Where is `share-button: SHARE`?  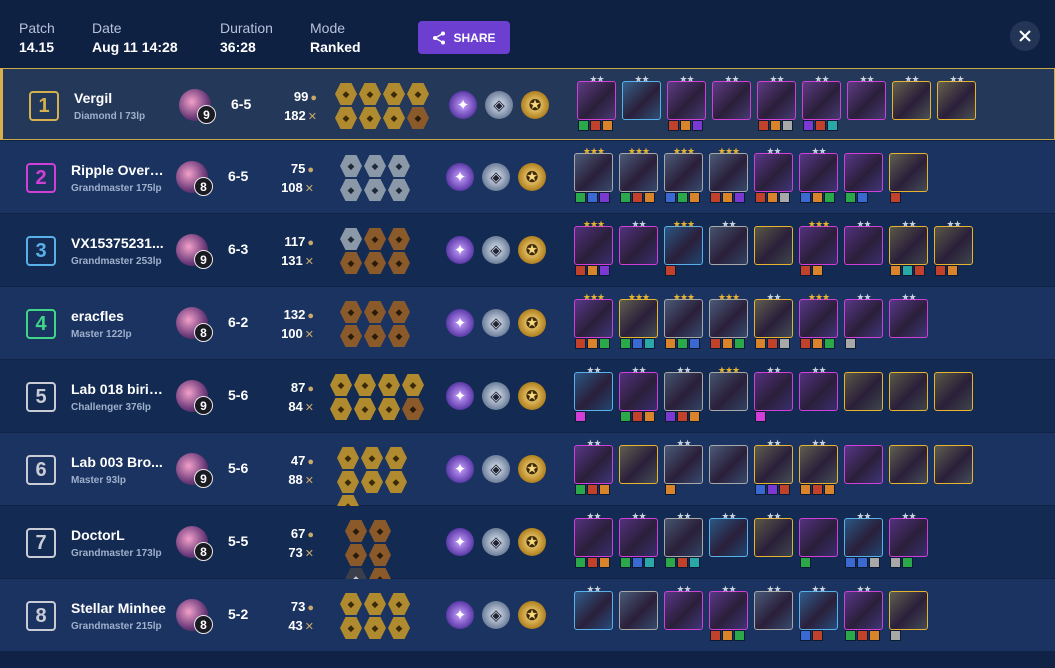
share-button: SHARE is located at coordinates (464, 37).